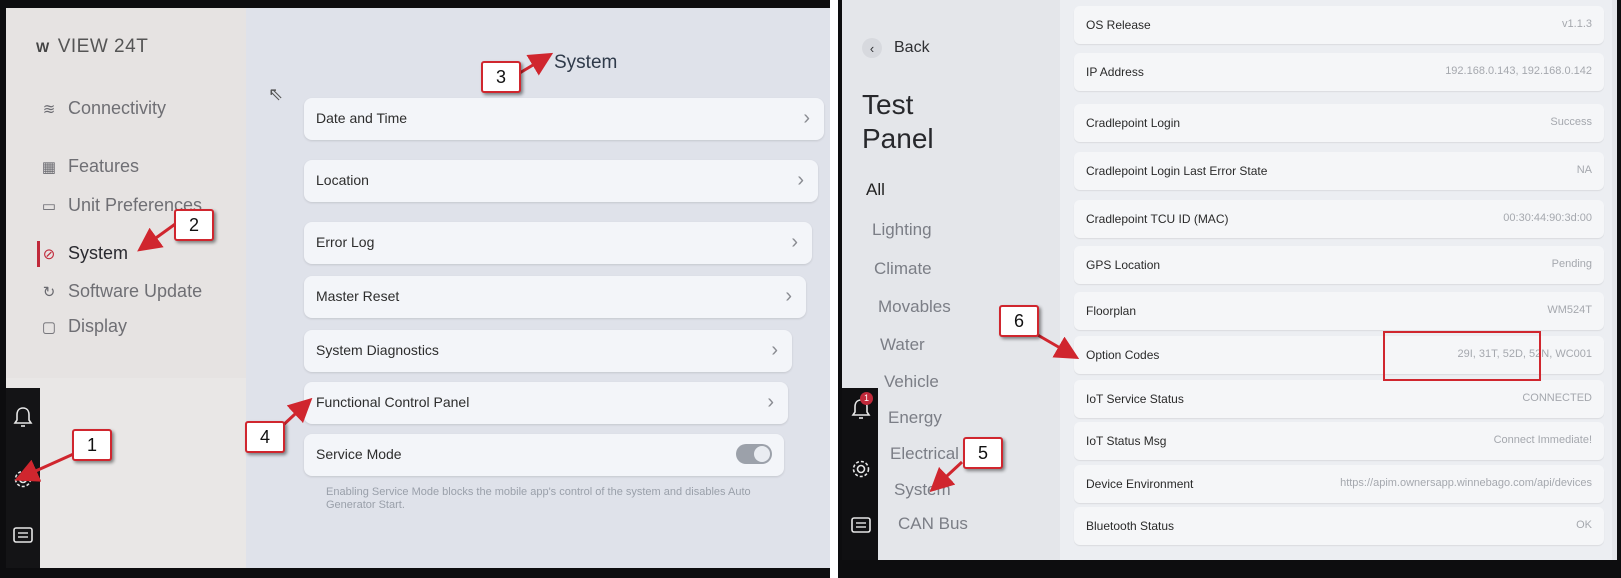  What do you see at coordinates (92, 445) in the screenshot?
I see `annotation-badge-1: 1` at bounding box center [92, 445].